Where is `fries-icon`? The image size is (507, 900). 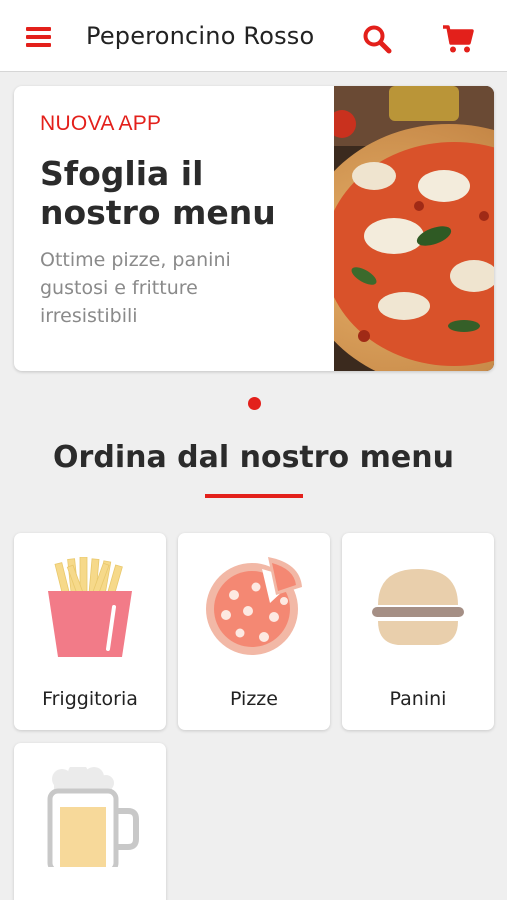 fries-icon is located at coordinates (90, 607).